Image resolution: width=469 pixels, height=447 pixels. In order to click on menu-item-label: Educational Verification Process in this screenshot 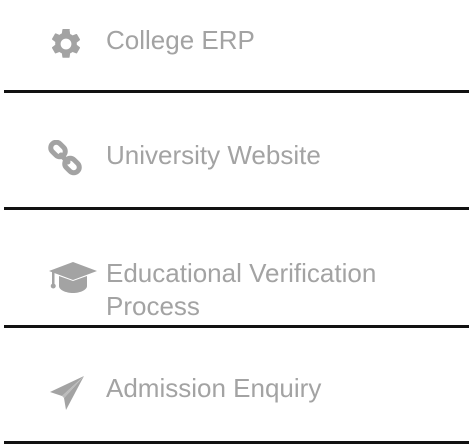, I will do `click(241, 289)`.